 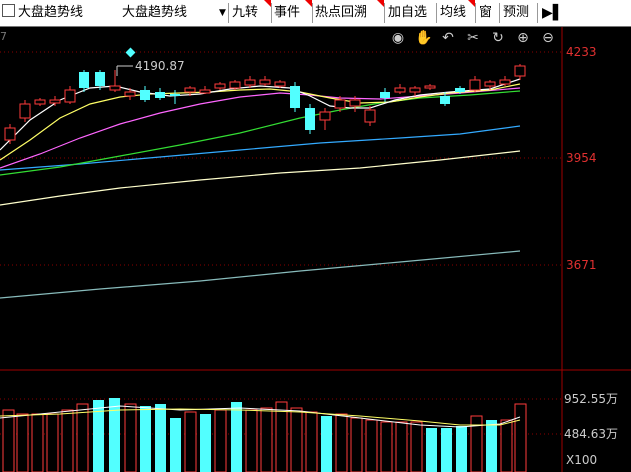 I want to click on ma250-line, so click(x=260, y=274).